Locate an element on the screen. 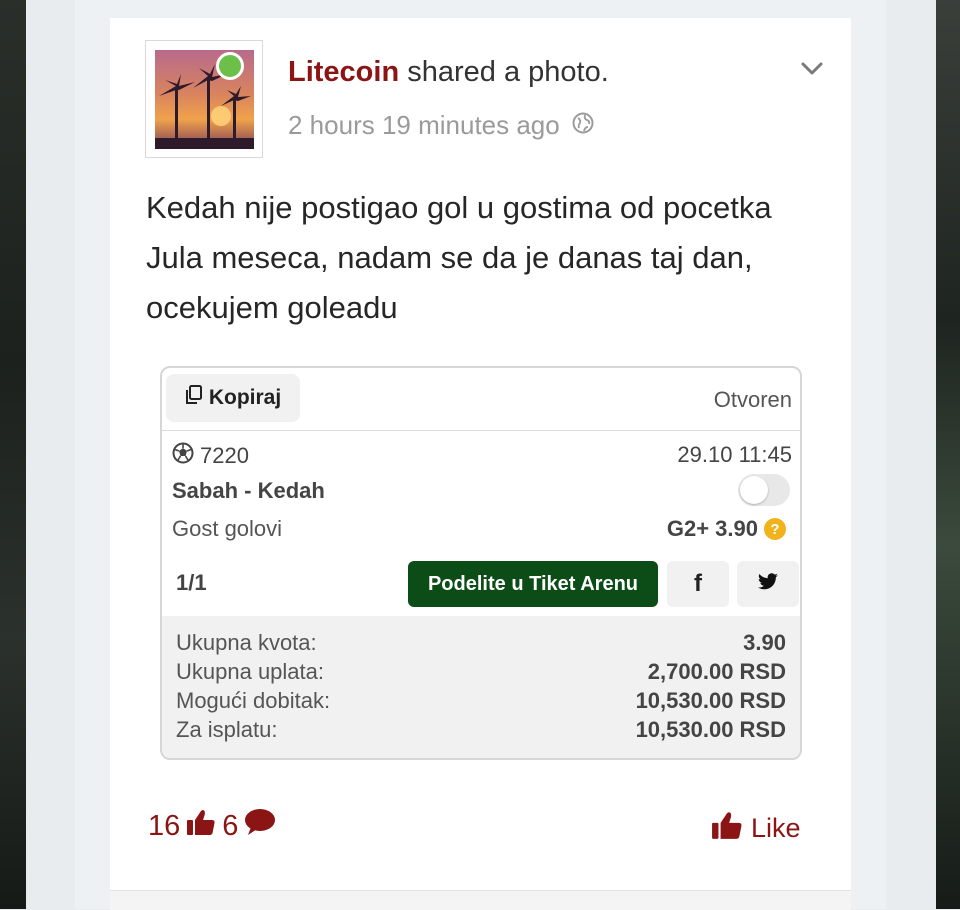 Image resolution: width=960 pixels, height=910 pixels. comments-count: 6 is located at coordinates (230, 826).